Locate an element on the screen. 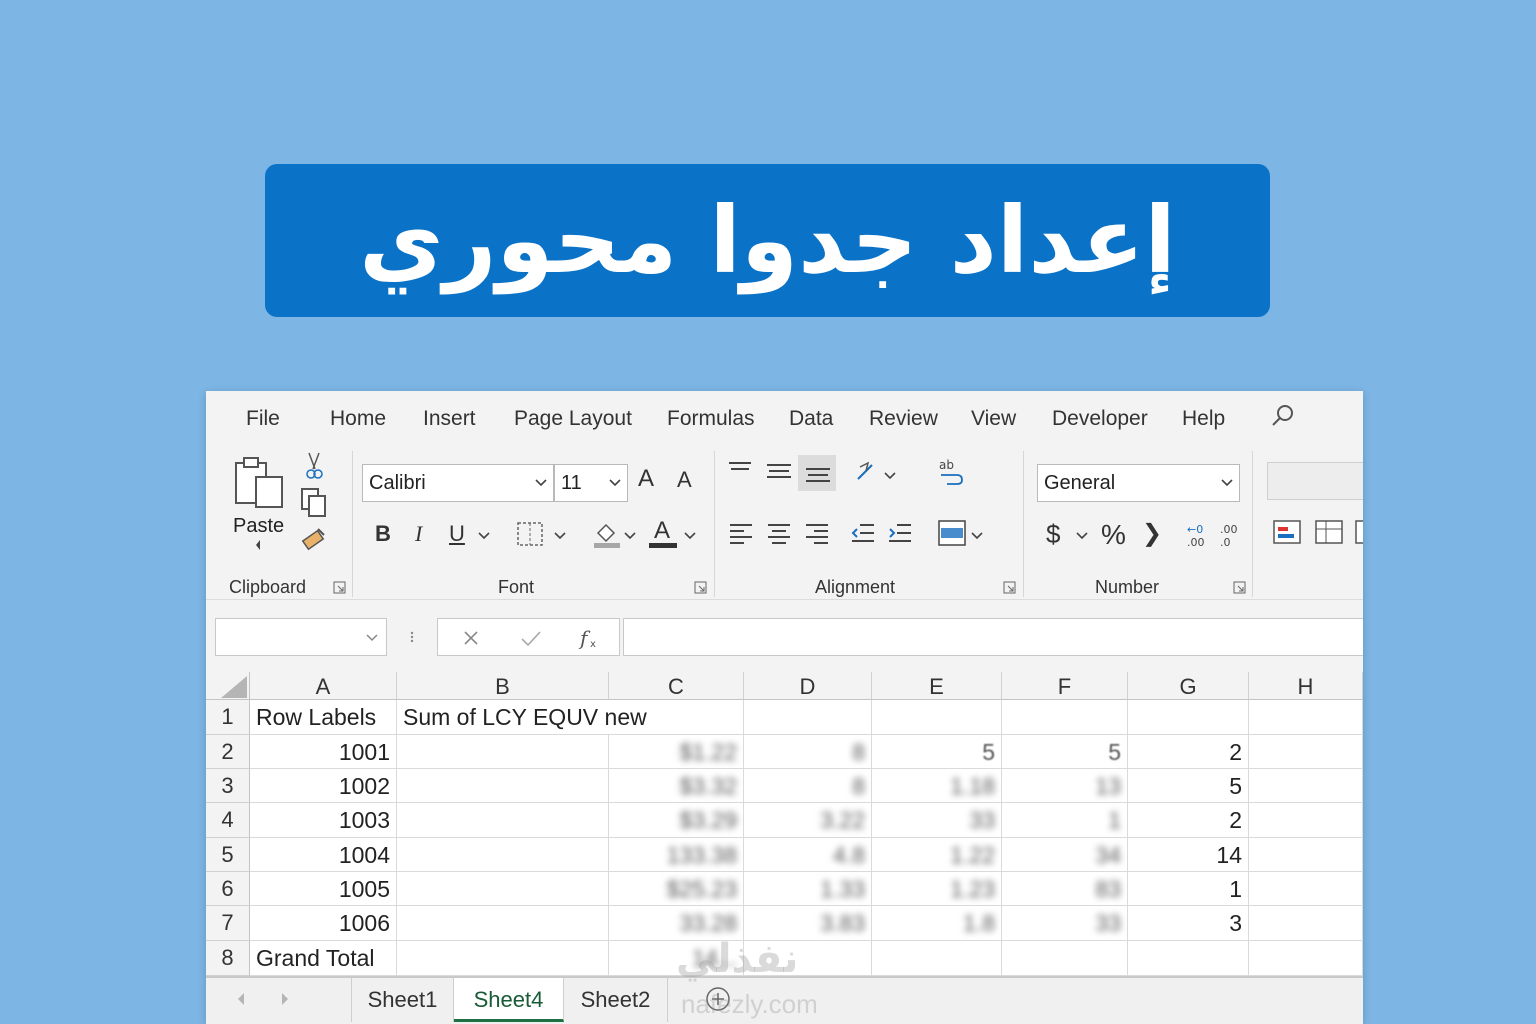 Image resolution: width=1536 pixels, height=1024 pixels. menu-data: Data is located at coordinates (811, 419).